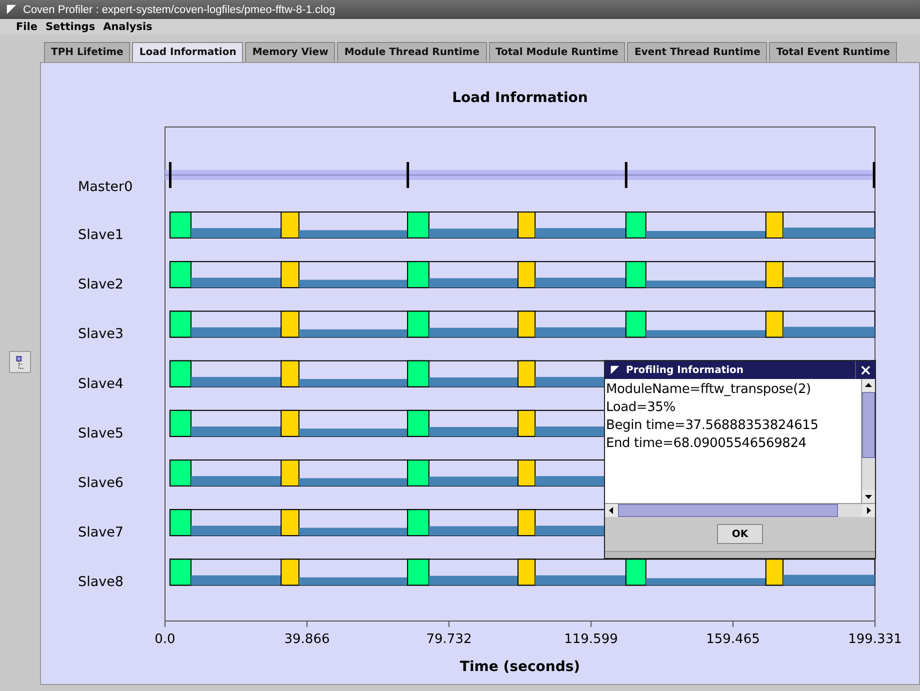 This screenshot has height=691, width=920. I want to click on axis-tick-label: 79.732, so click(449, 639).